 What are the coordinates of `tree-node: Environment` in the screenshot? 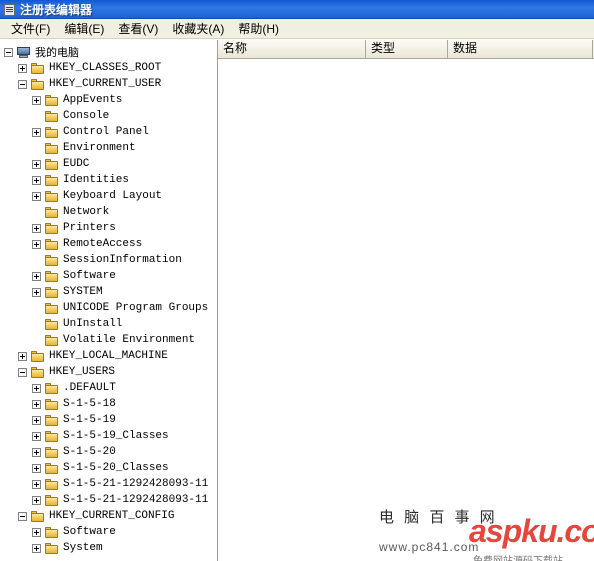 It's located at (108, 148).